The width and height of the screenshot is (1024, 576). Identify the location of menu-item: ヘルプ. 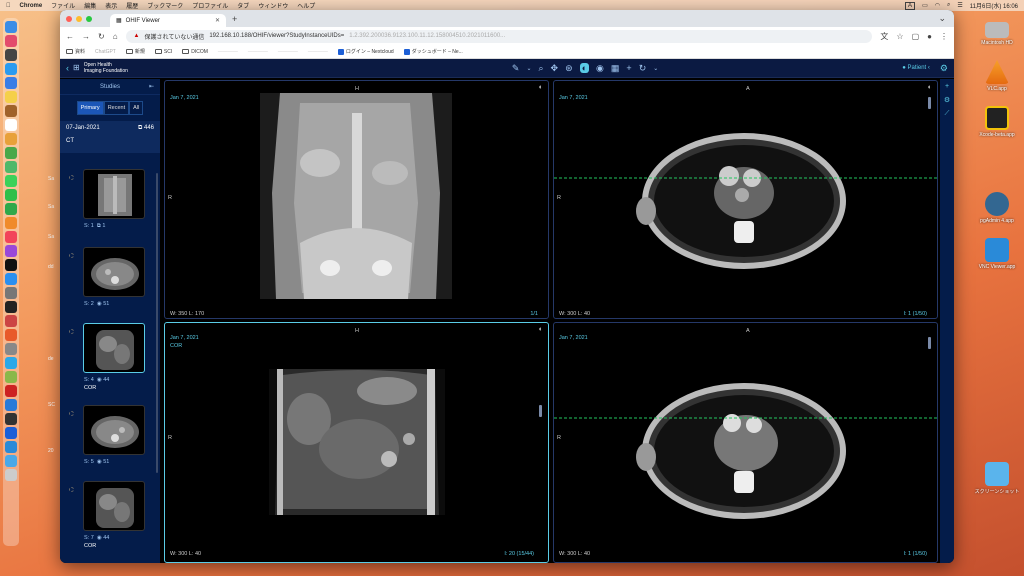
(306, 5).